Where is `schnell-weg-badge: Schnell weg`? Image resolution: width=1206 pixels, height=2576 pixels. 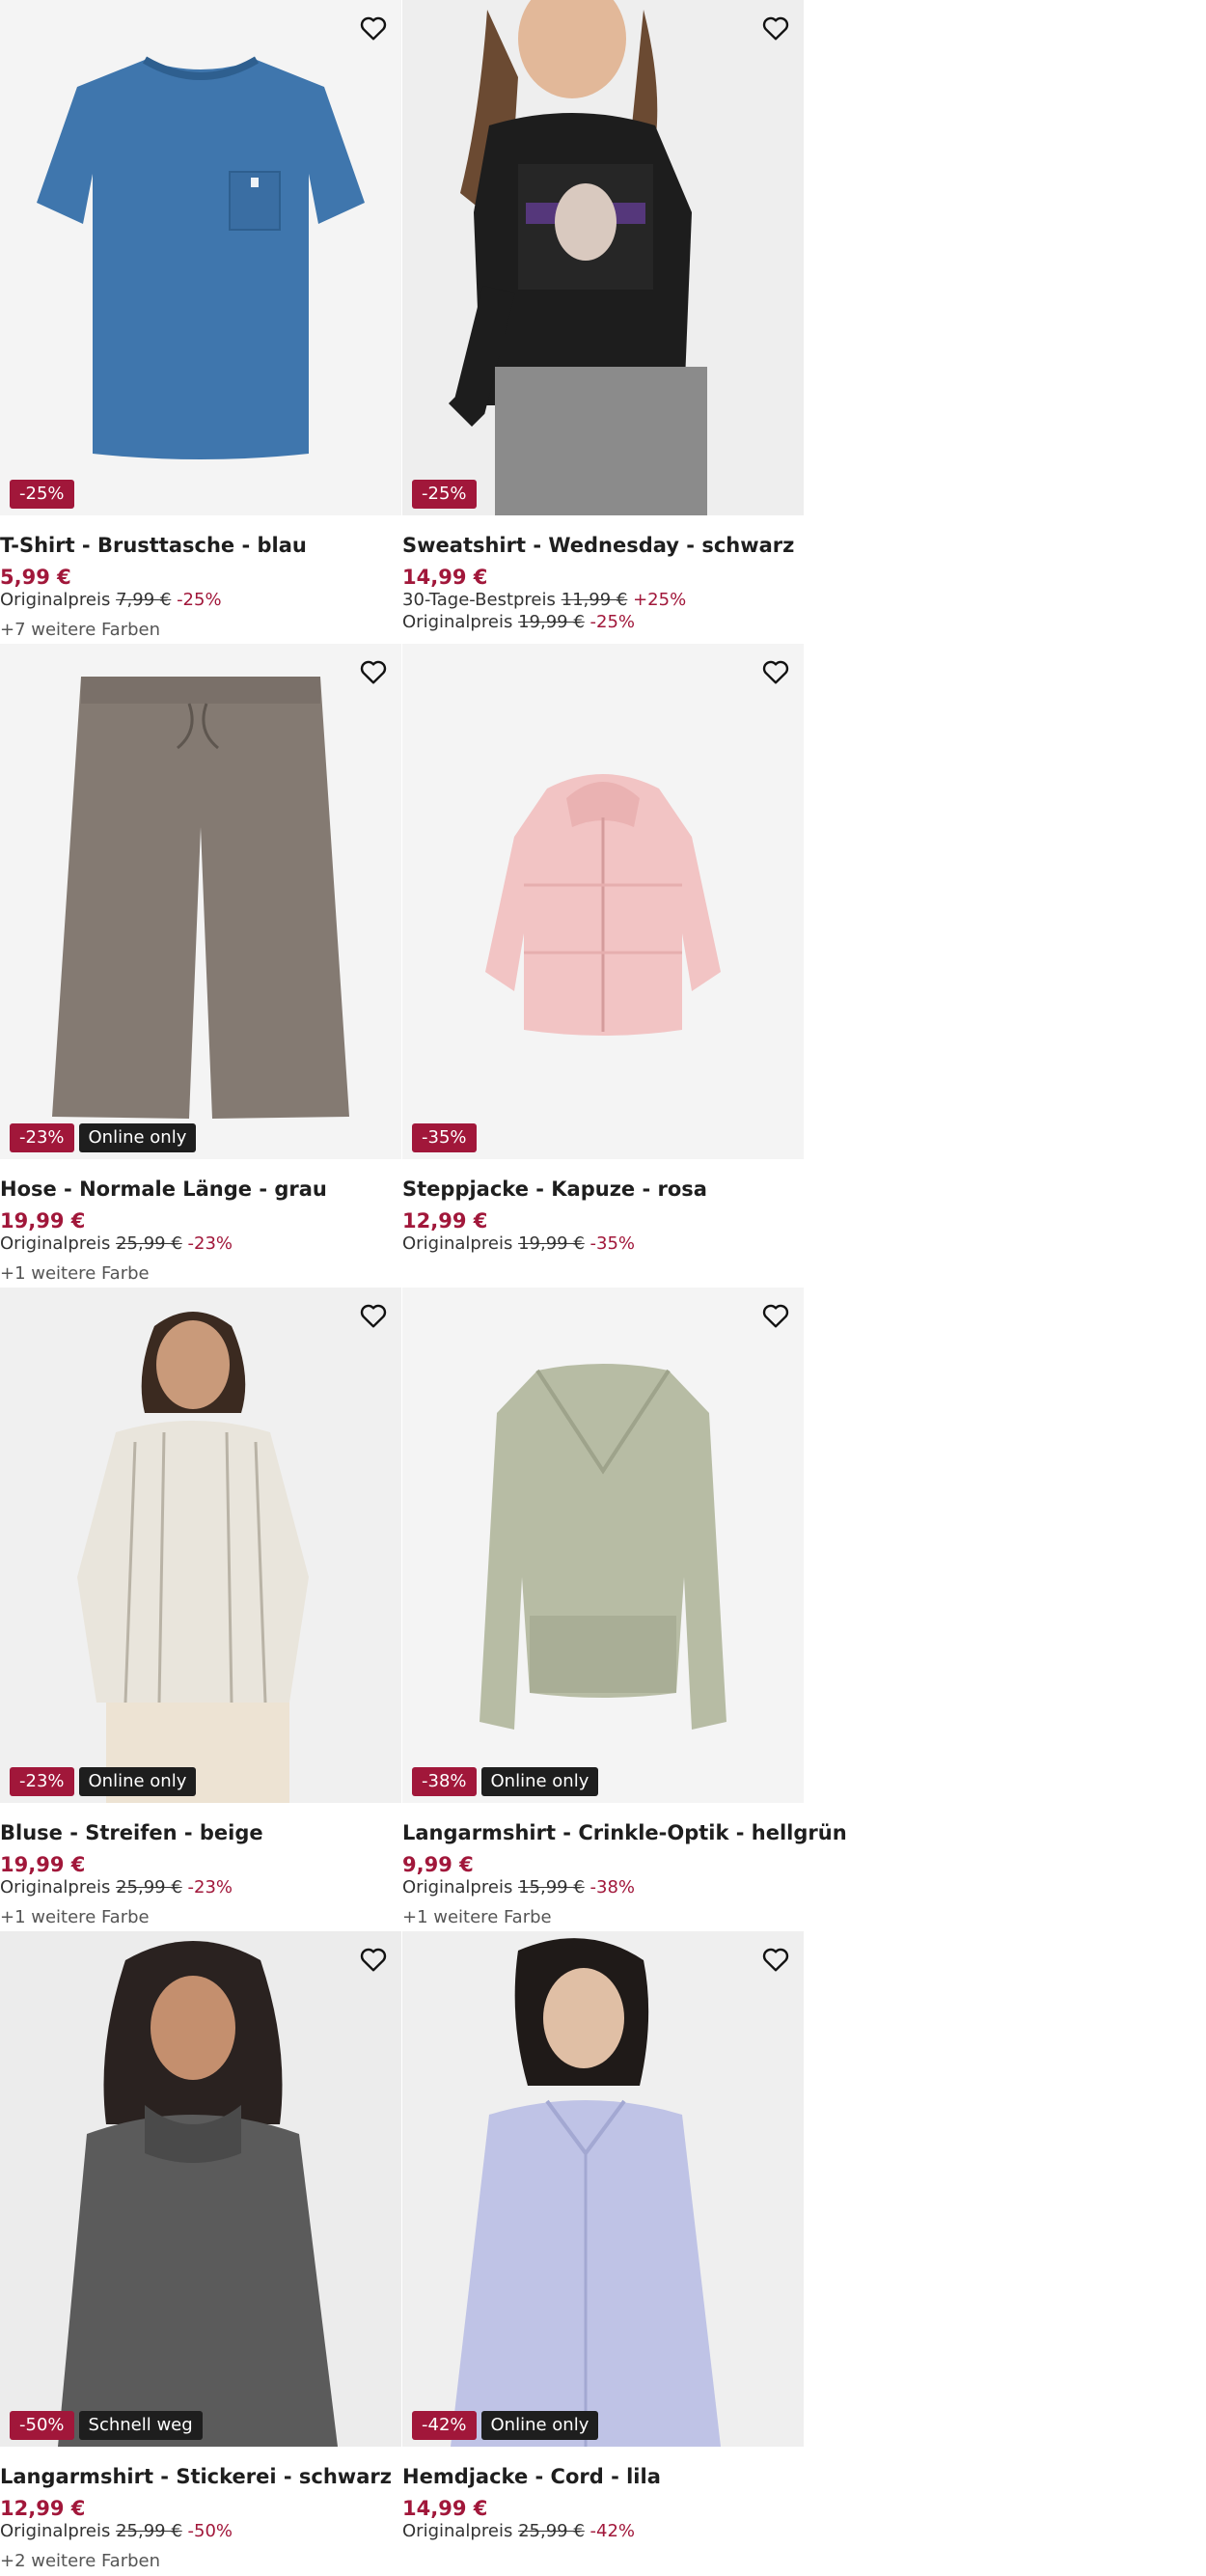 schnell-weg-badge: Schnell weg is located at coordinates (140, 2425).